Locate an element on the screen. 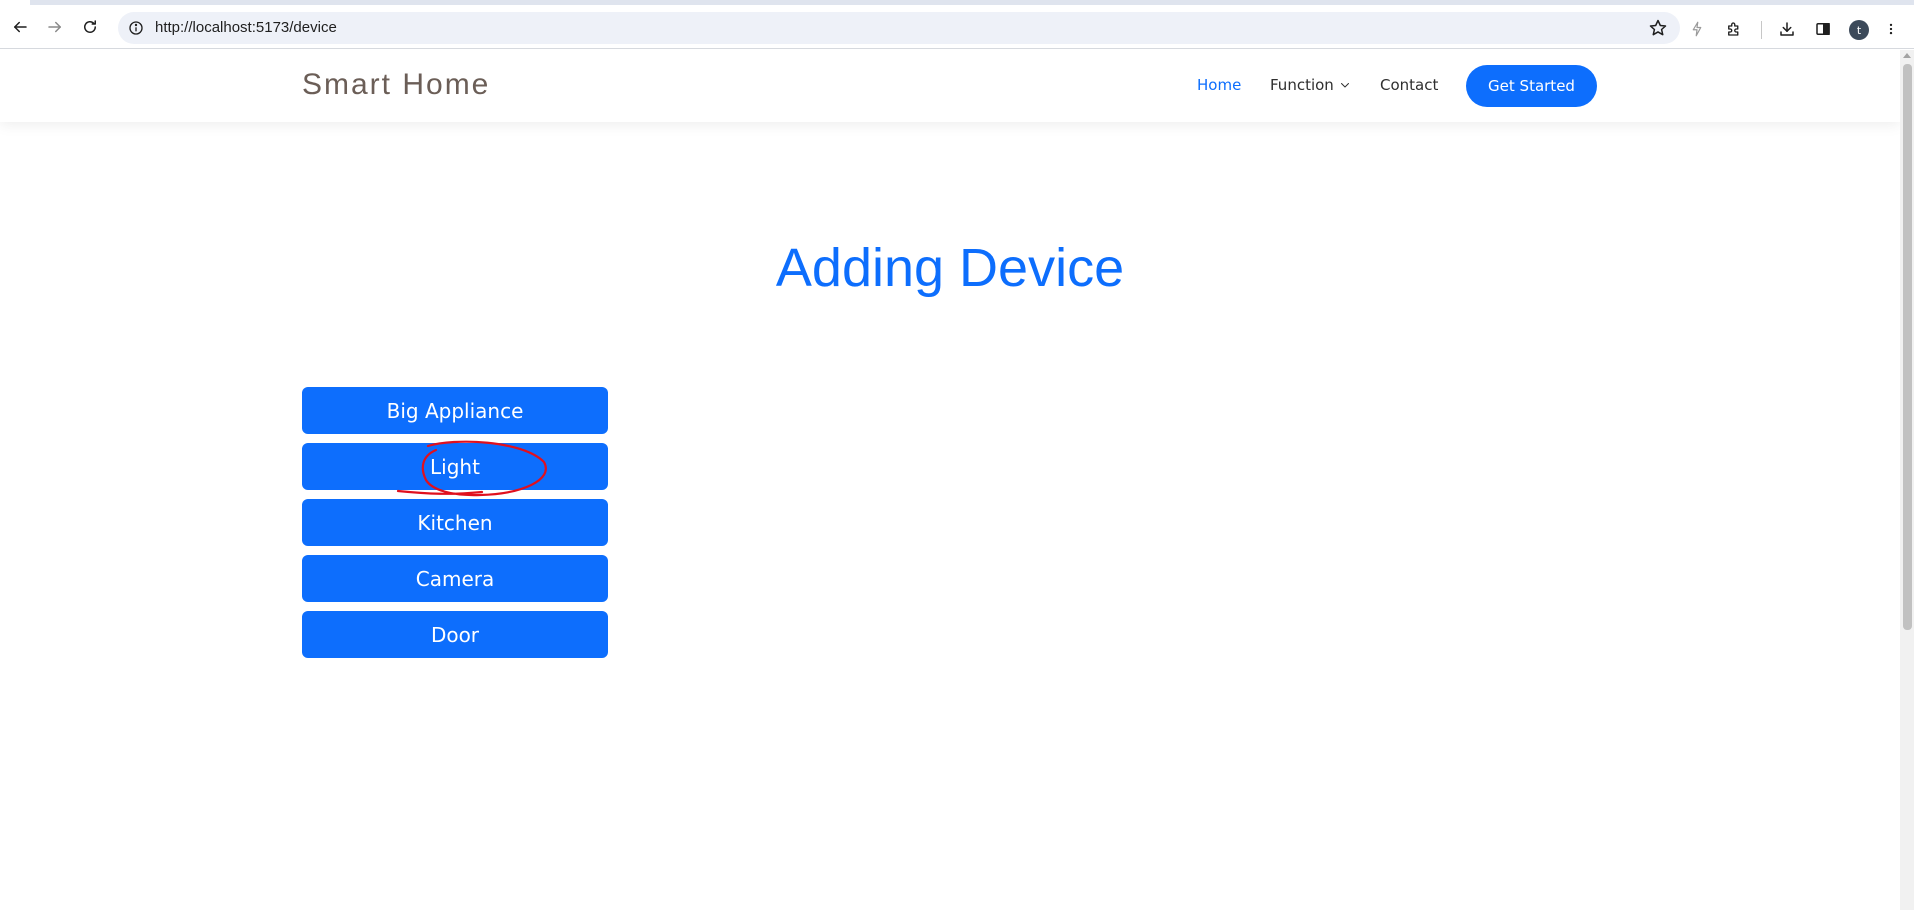 This screenshot has height=910, width=1914. download-icon is located at coordinates (1787, 29).